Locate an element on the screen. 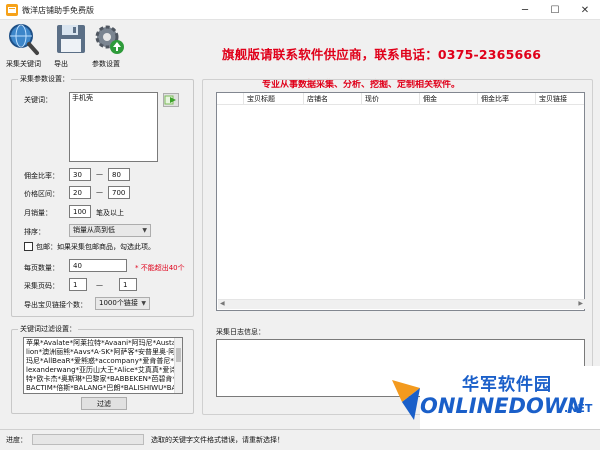 The width and height of the screenshot is (600, 450). page-label: 采集页码： is located at coordinates (41, 286).